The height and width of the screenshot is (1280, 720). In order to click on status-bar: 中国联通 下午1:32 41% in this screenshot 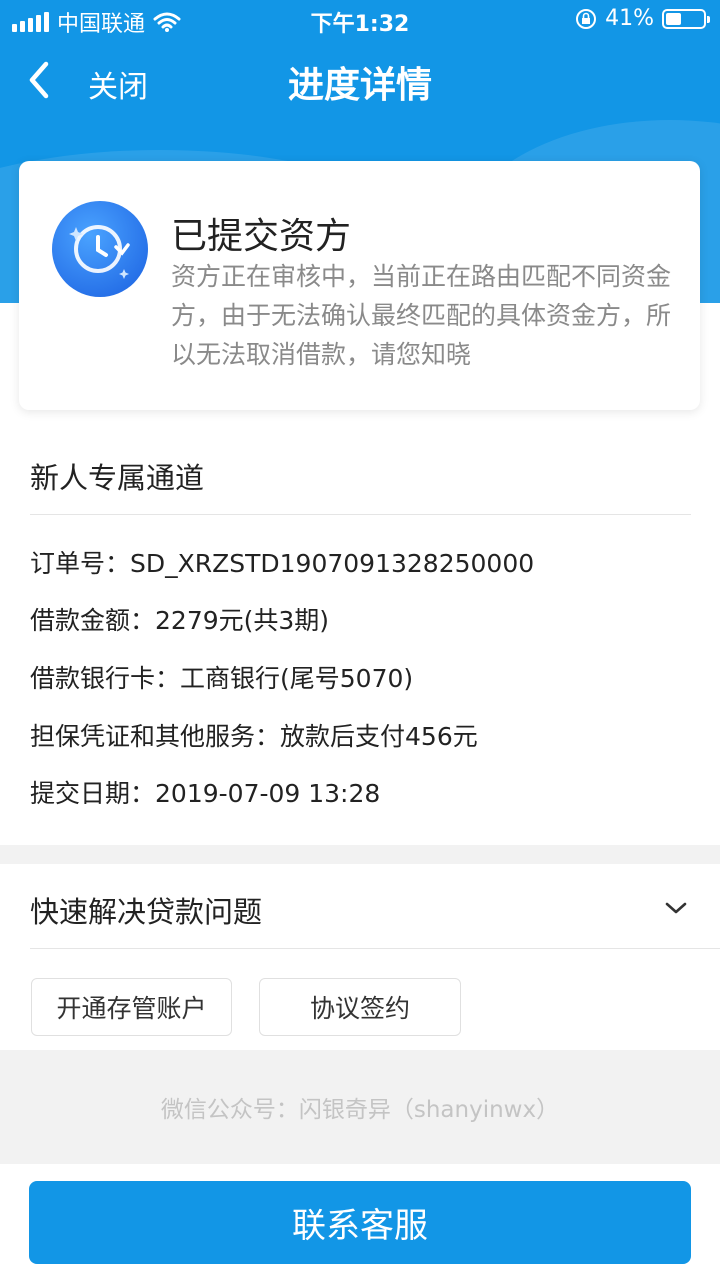, I will do `click(360, 20)`.